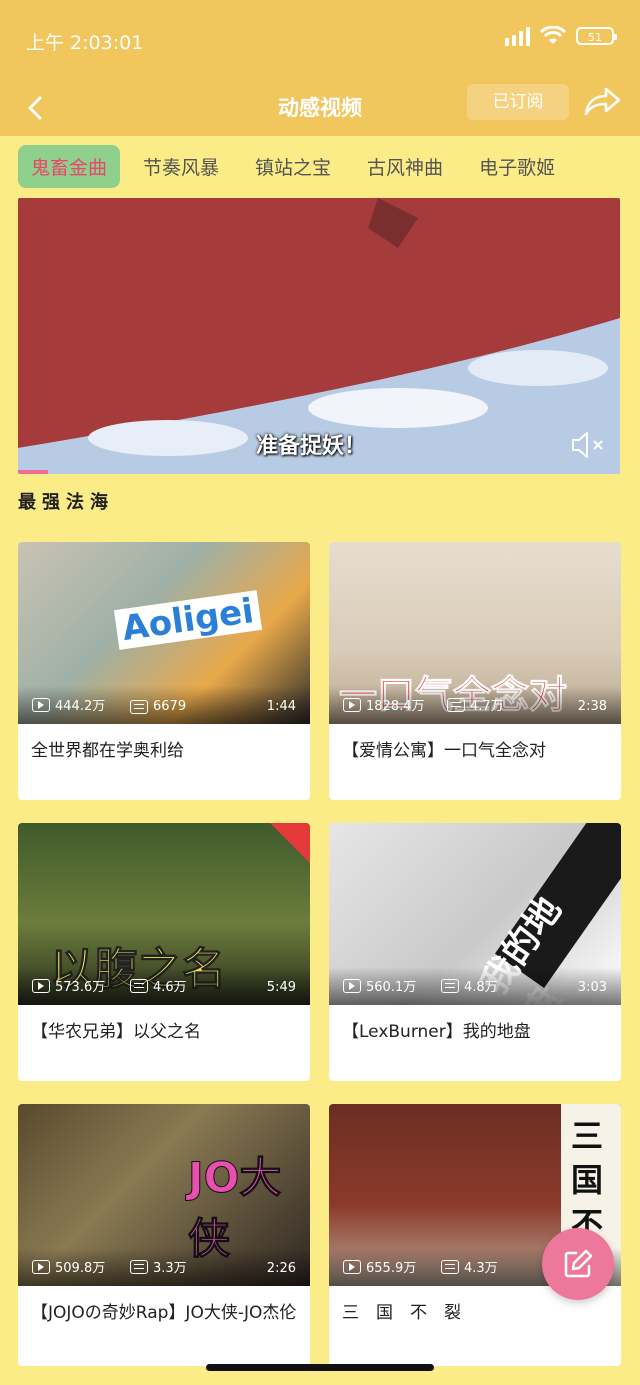 The height and width of the screenshot is (1385, 640). I want to click on subscribe-button: 已订阅, so click(518, 102).